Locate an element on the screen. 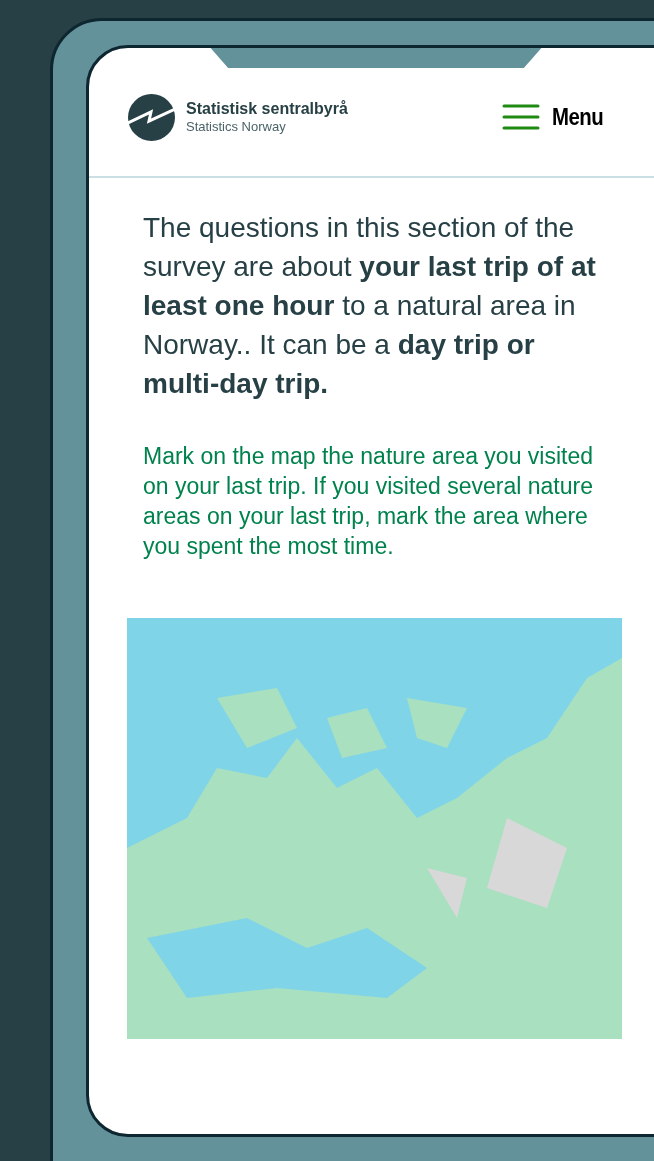 The image size is (654, 1161). site-subtitle: Statistics Norway is located at coordinates (236, 127).